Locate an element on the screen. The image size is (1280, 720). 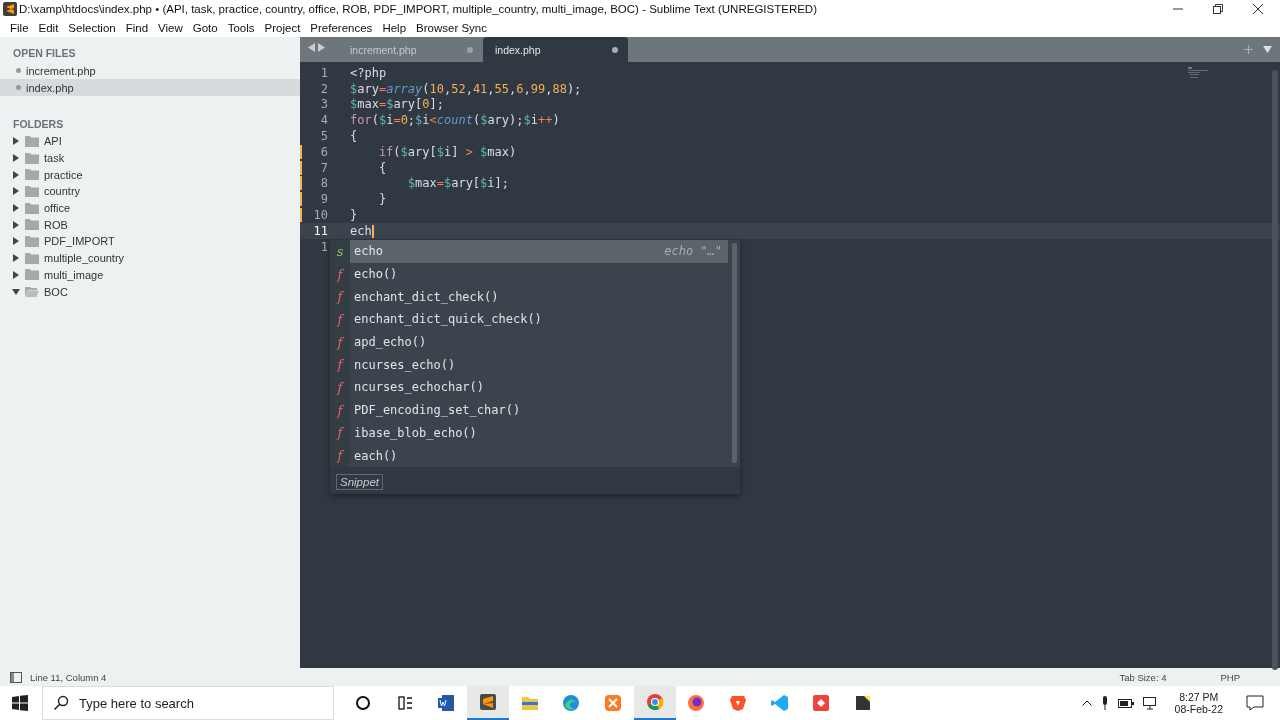
taskbar-app-button is located at coordinates (488, 703).